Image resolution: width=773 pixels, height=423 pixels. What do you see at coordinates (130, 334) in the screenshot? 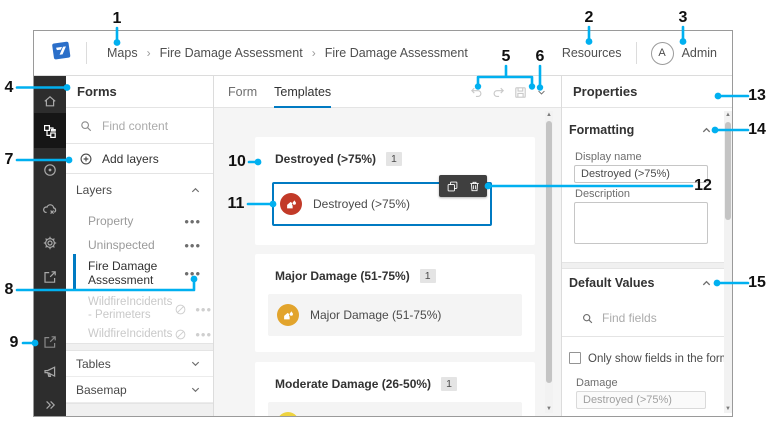
I see `layer-name: WildfireIncidents` at bounding box center [130, 334].